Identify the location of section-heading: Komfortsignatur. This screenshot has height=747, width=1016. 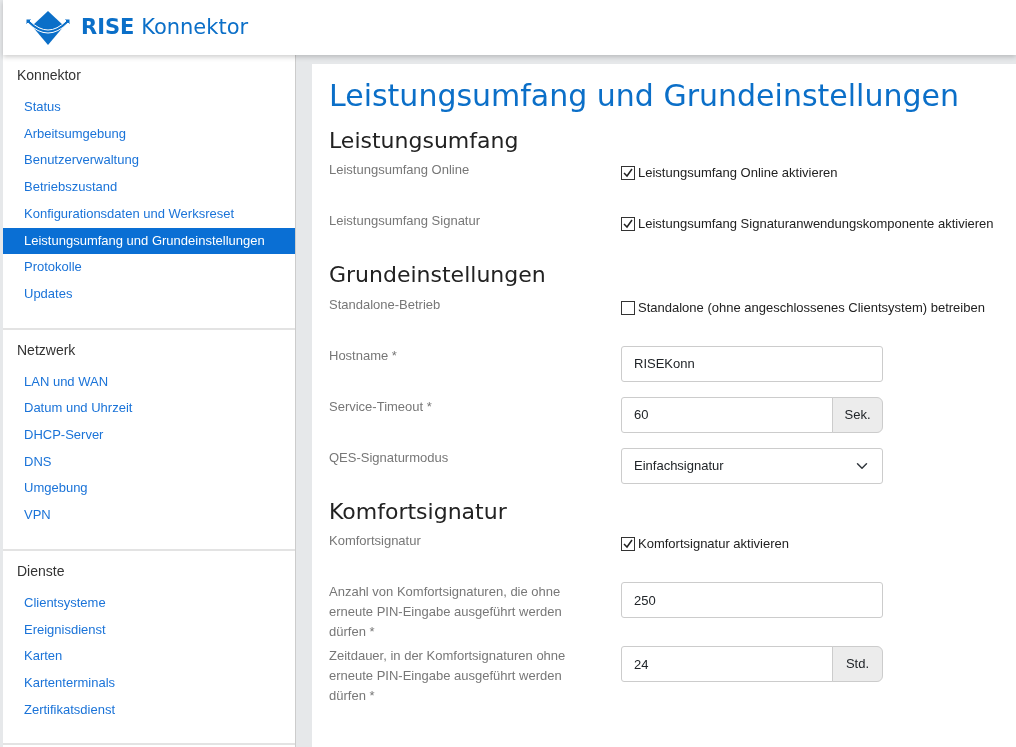
(418, 512).